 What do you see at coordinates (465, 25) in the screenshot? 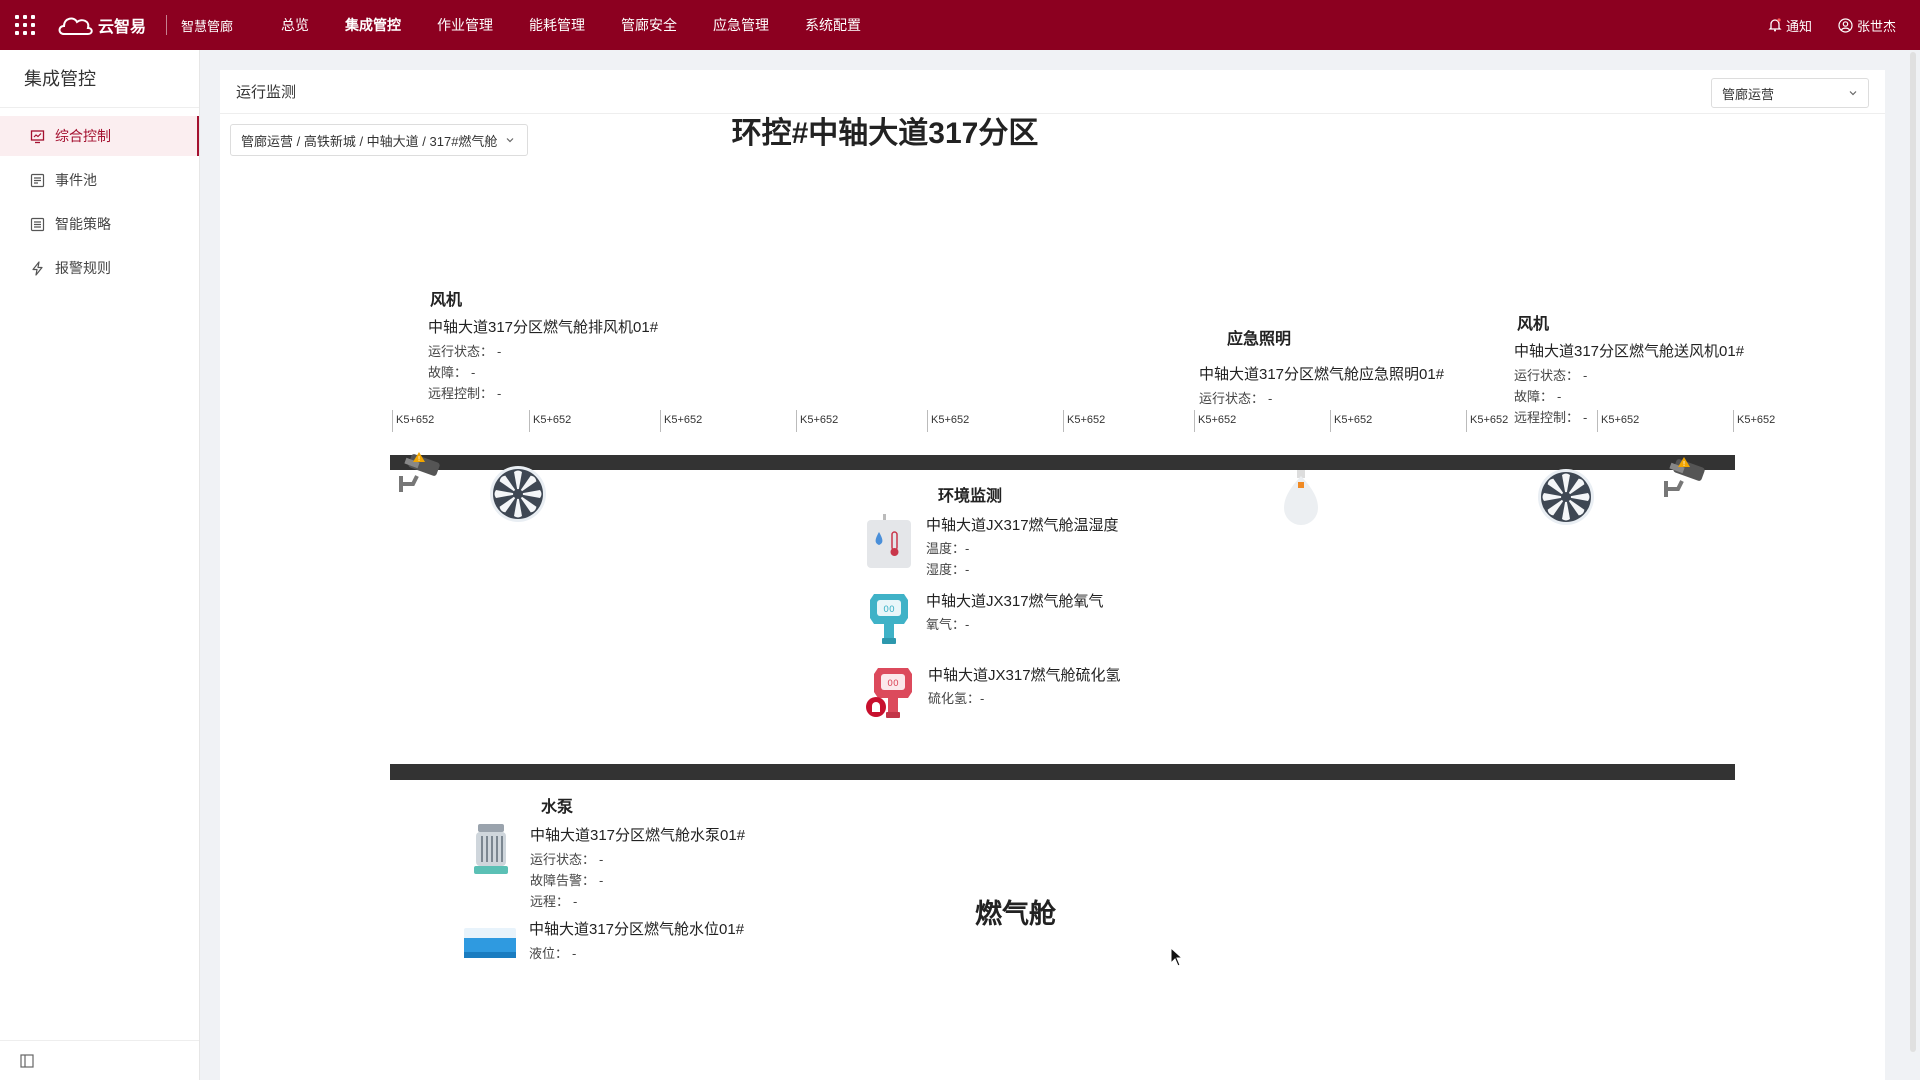
I see `nav-work-management: 作业管理` at bounding box center [465, 25].